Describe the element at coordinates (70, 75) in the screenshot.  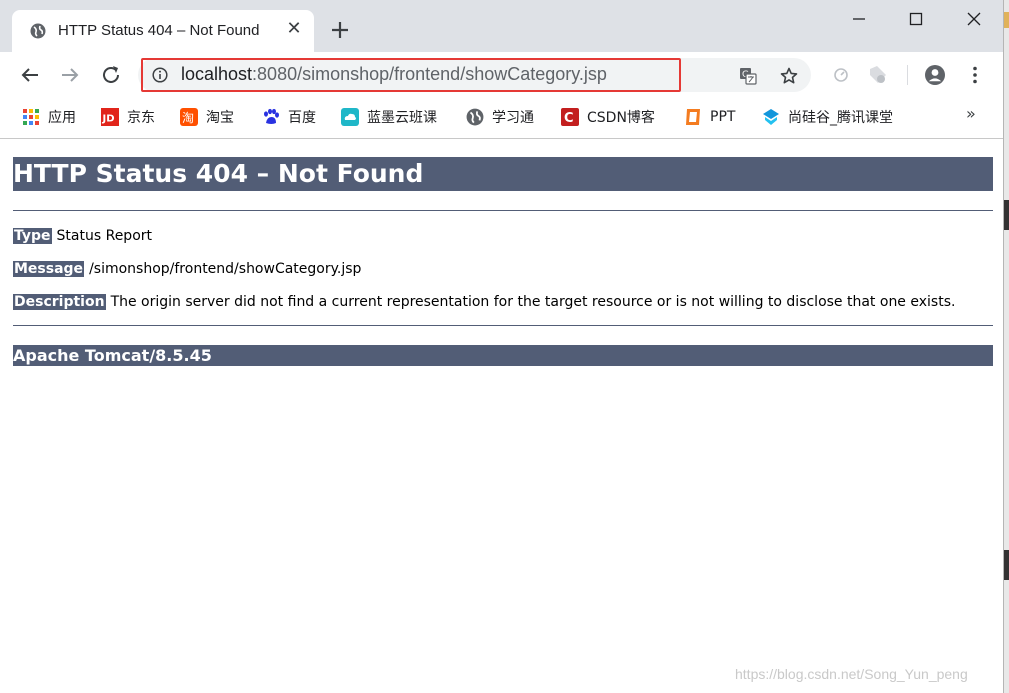
I see `forward-arrow-icon` at that location.